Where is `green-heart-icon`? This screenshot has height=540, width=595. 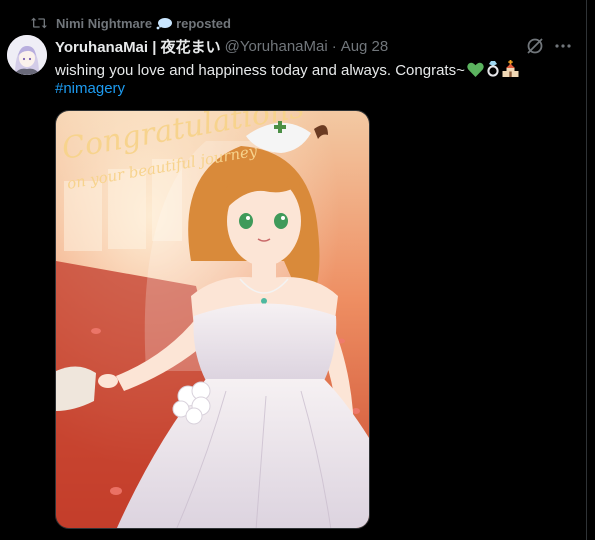
green-heart-icon is located at coordinates (475, 72).